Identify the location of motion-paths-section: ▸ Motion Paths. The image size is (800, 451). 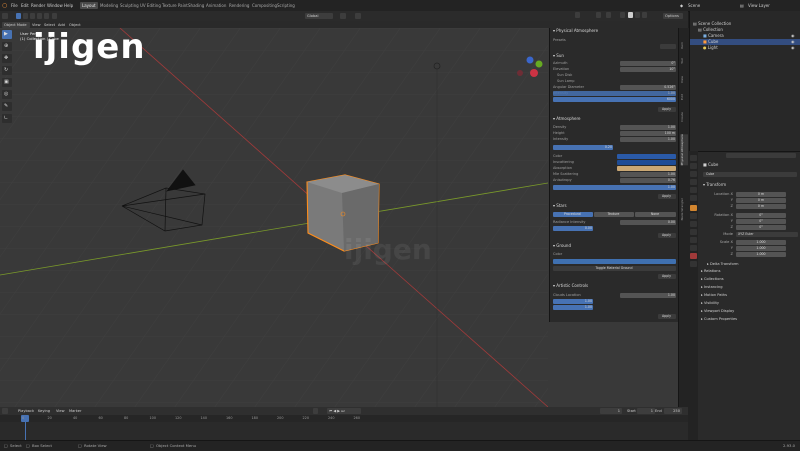
(714, 295).